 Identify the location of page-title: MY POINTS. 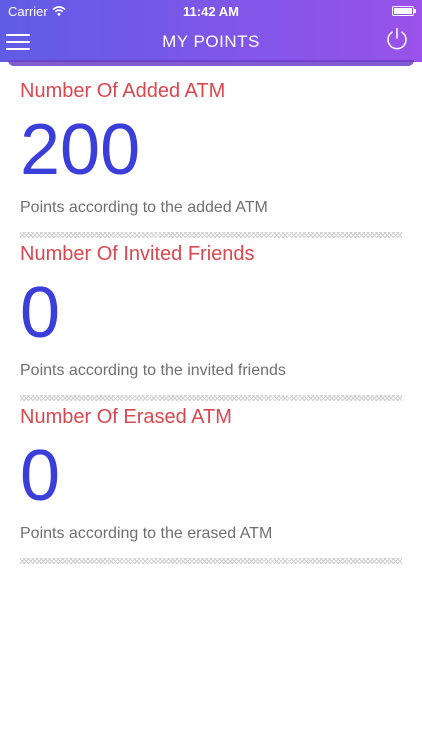
(211, 41).